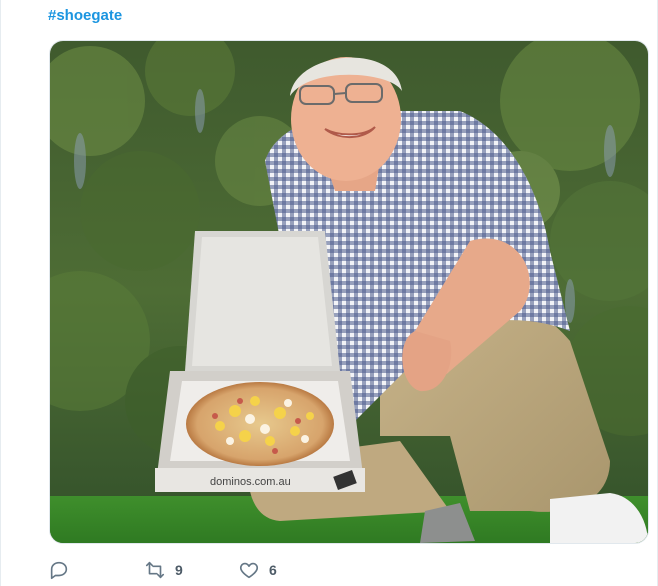 Image resolution: width=658 pixels, height=586 pixels. I want to click on hashtag-link: #shoegate, so click(85, 15).